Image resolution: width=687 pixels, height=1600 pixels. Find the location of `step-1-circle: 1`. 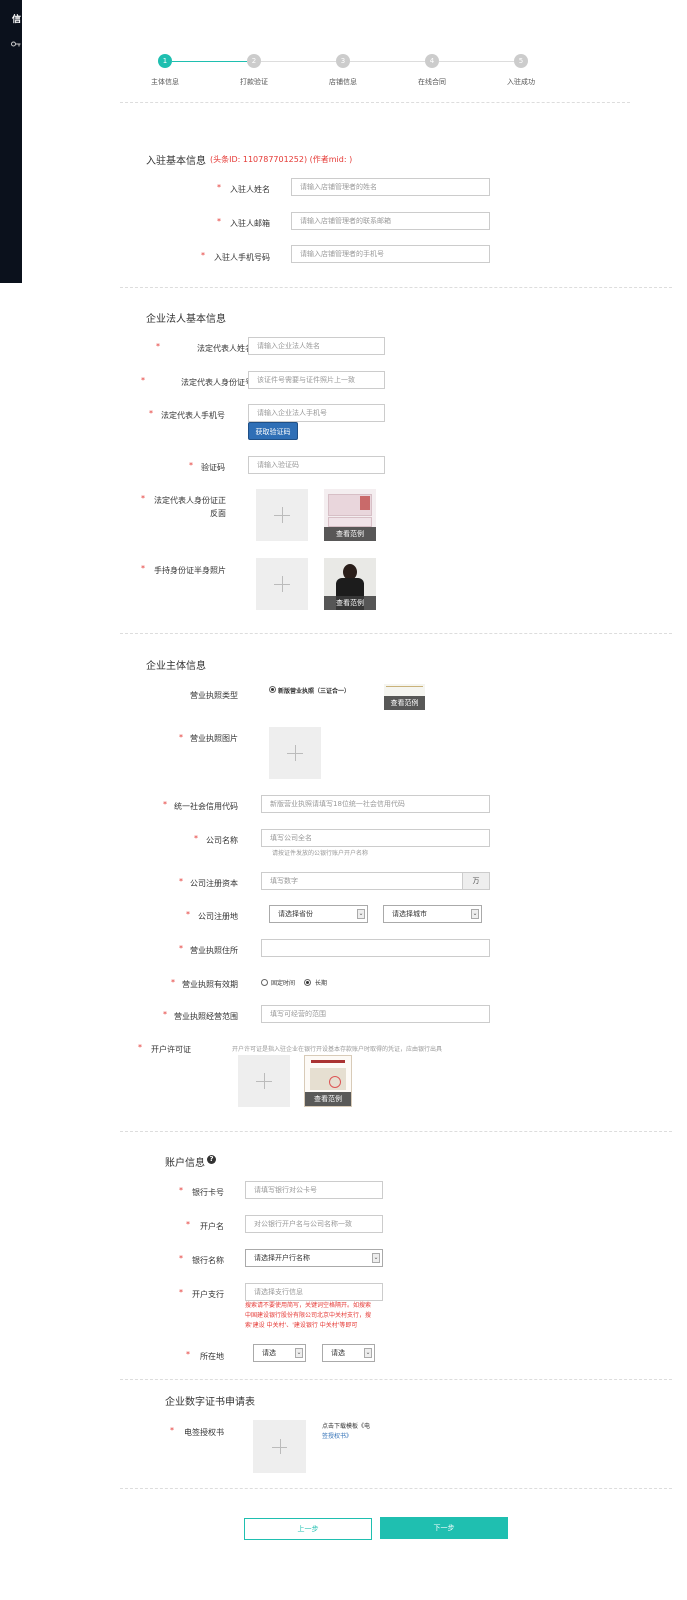

step-1-circle: 1 is located at coordinates (165, 61).